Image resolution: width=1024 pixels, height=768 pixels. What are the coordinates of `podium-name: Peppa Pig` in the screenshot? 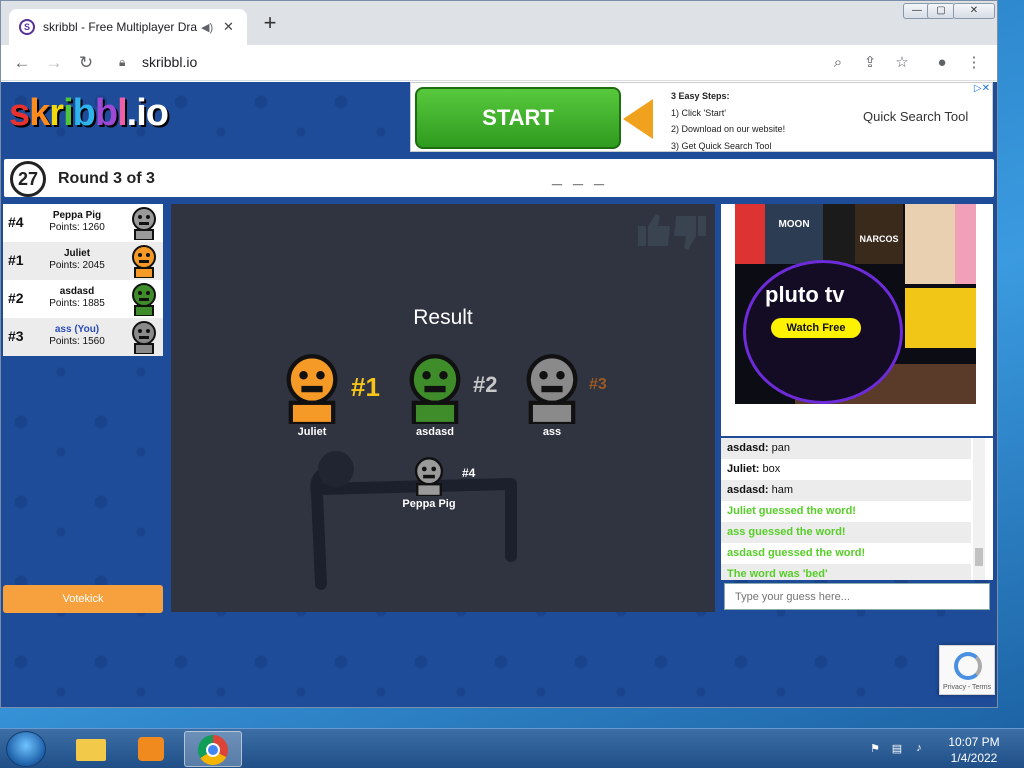 It's located at (429, 504).